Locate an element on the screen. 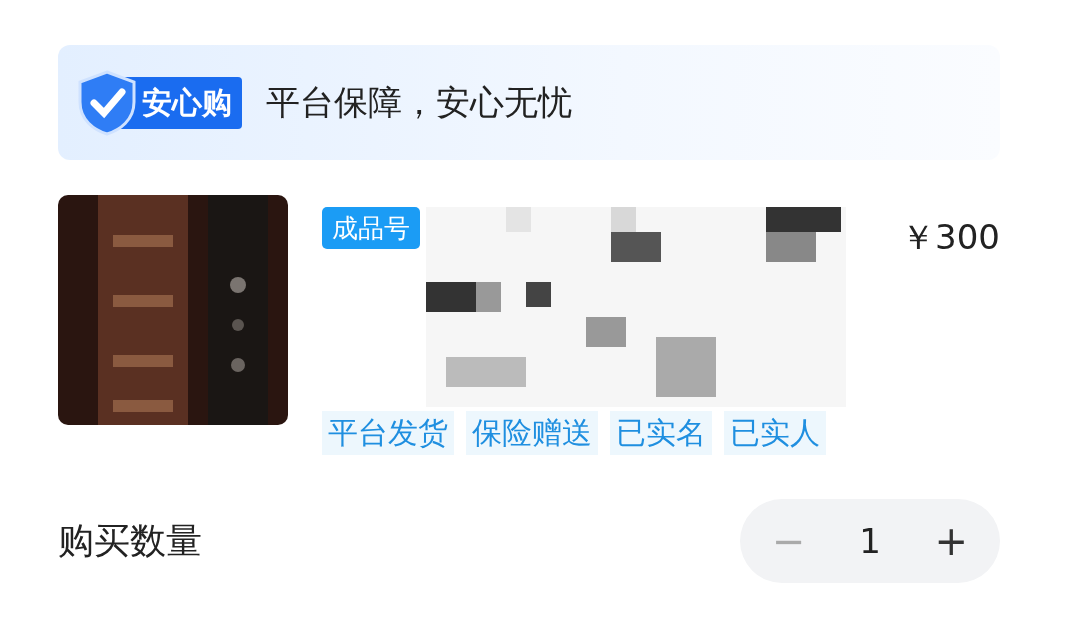 The height and width of the screenshot is (619, 1069). increase-button: + is located at coordinates (951, 541).